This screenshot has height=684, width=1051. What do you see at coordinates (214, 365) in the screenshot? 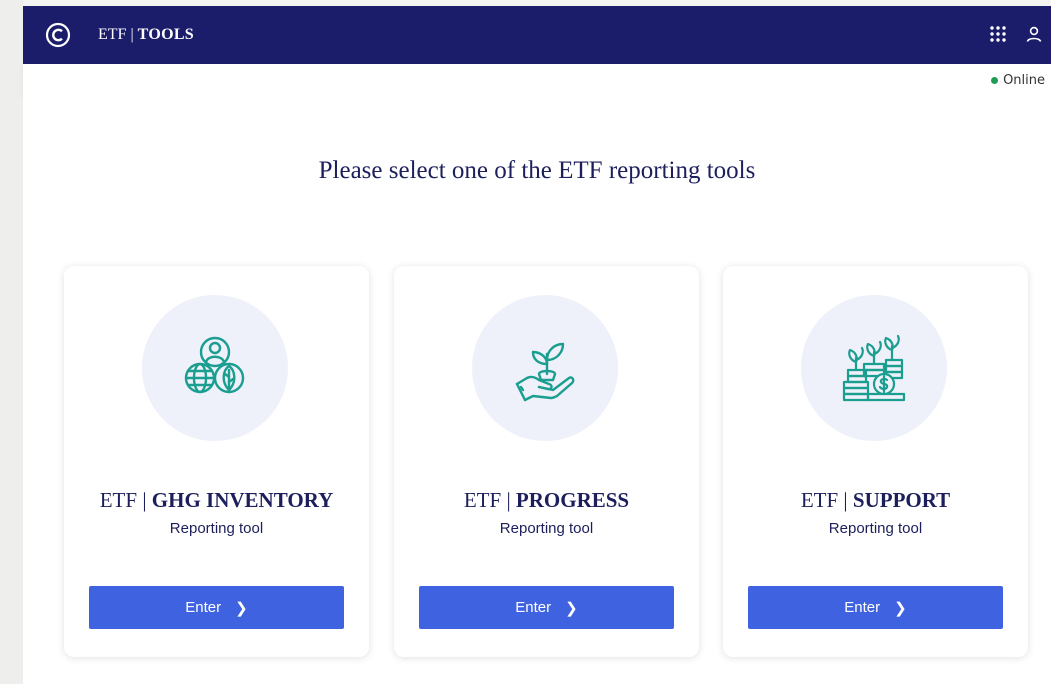
I see `people-globe-leaf-icon` at bounding box center [214, 365].